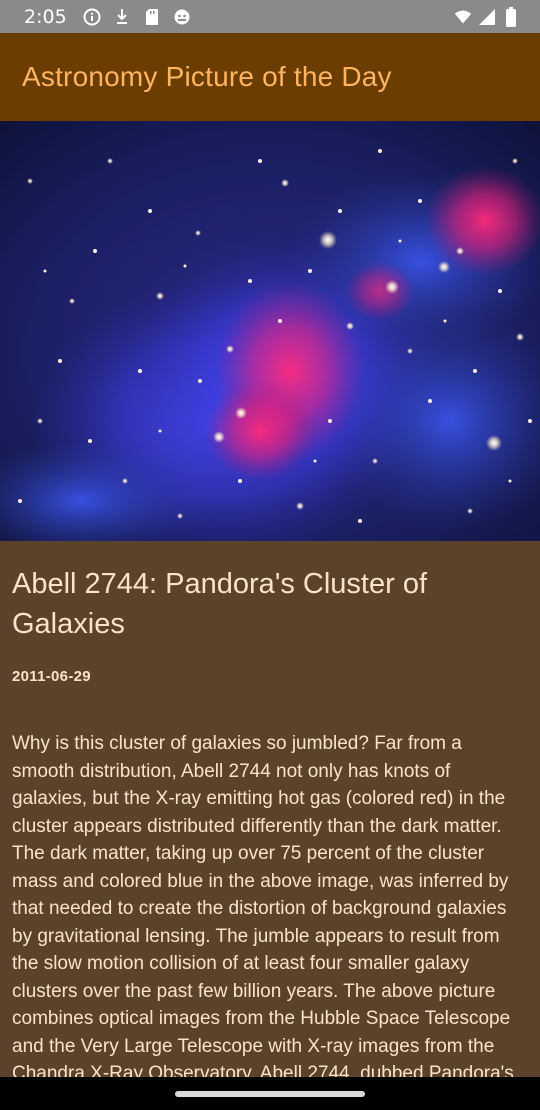 The width and height of the screenshot is (540, 1110). Describe the element at coordinates (207, 76) in the screenshot. I see `app-title: Astronomy Picture of the Day` at that location.